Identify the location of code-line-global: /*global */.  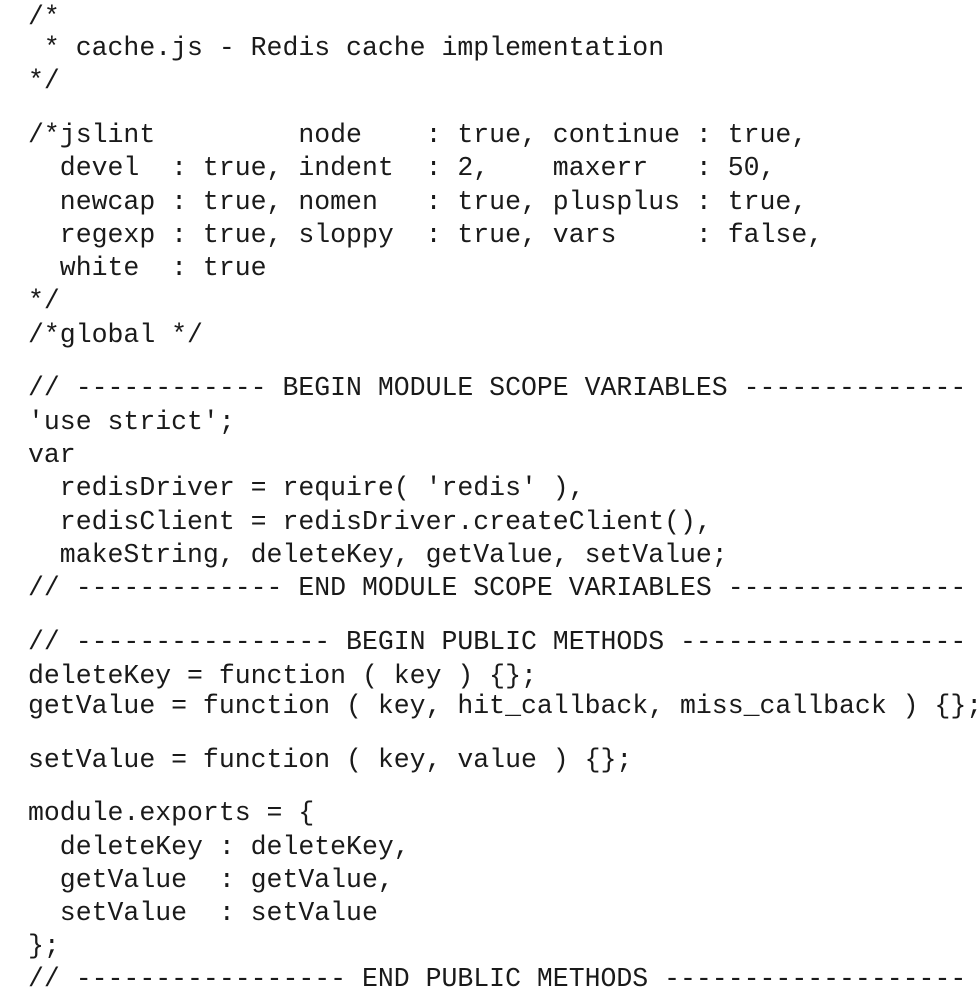
(115, 335).